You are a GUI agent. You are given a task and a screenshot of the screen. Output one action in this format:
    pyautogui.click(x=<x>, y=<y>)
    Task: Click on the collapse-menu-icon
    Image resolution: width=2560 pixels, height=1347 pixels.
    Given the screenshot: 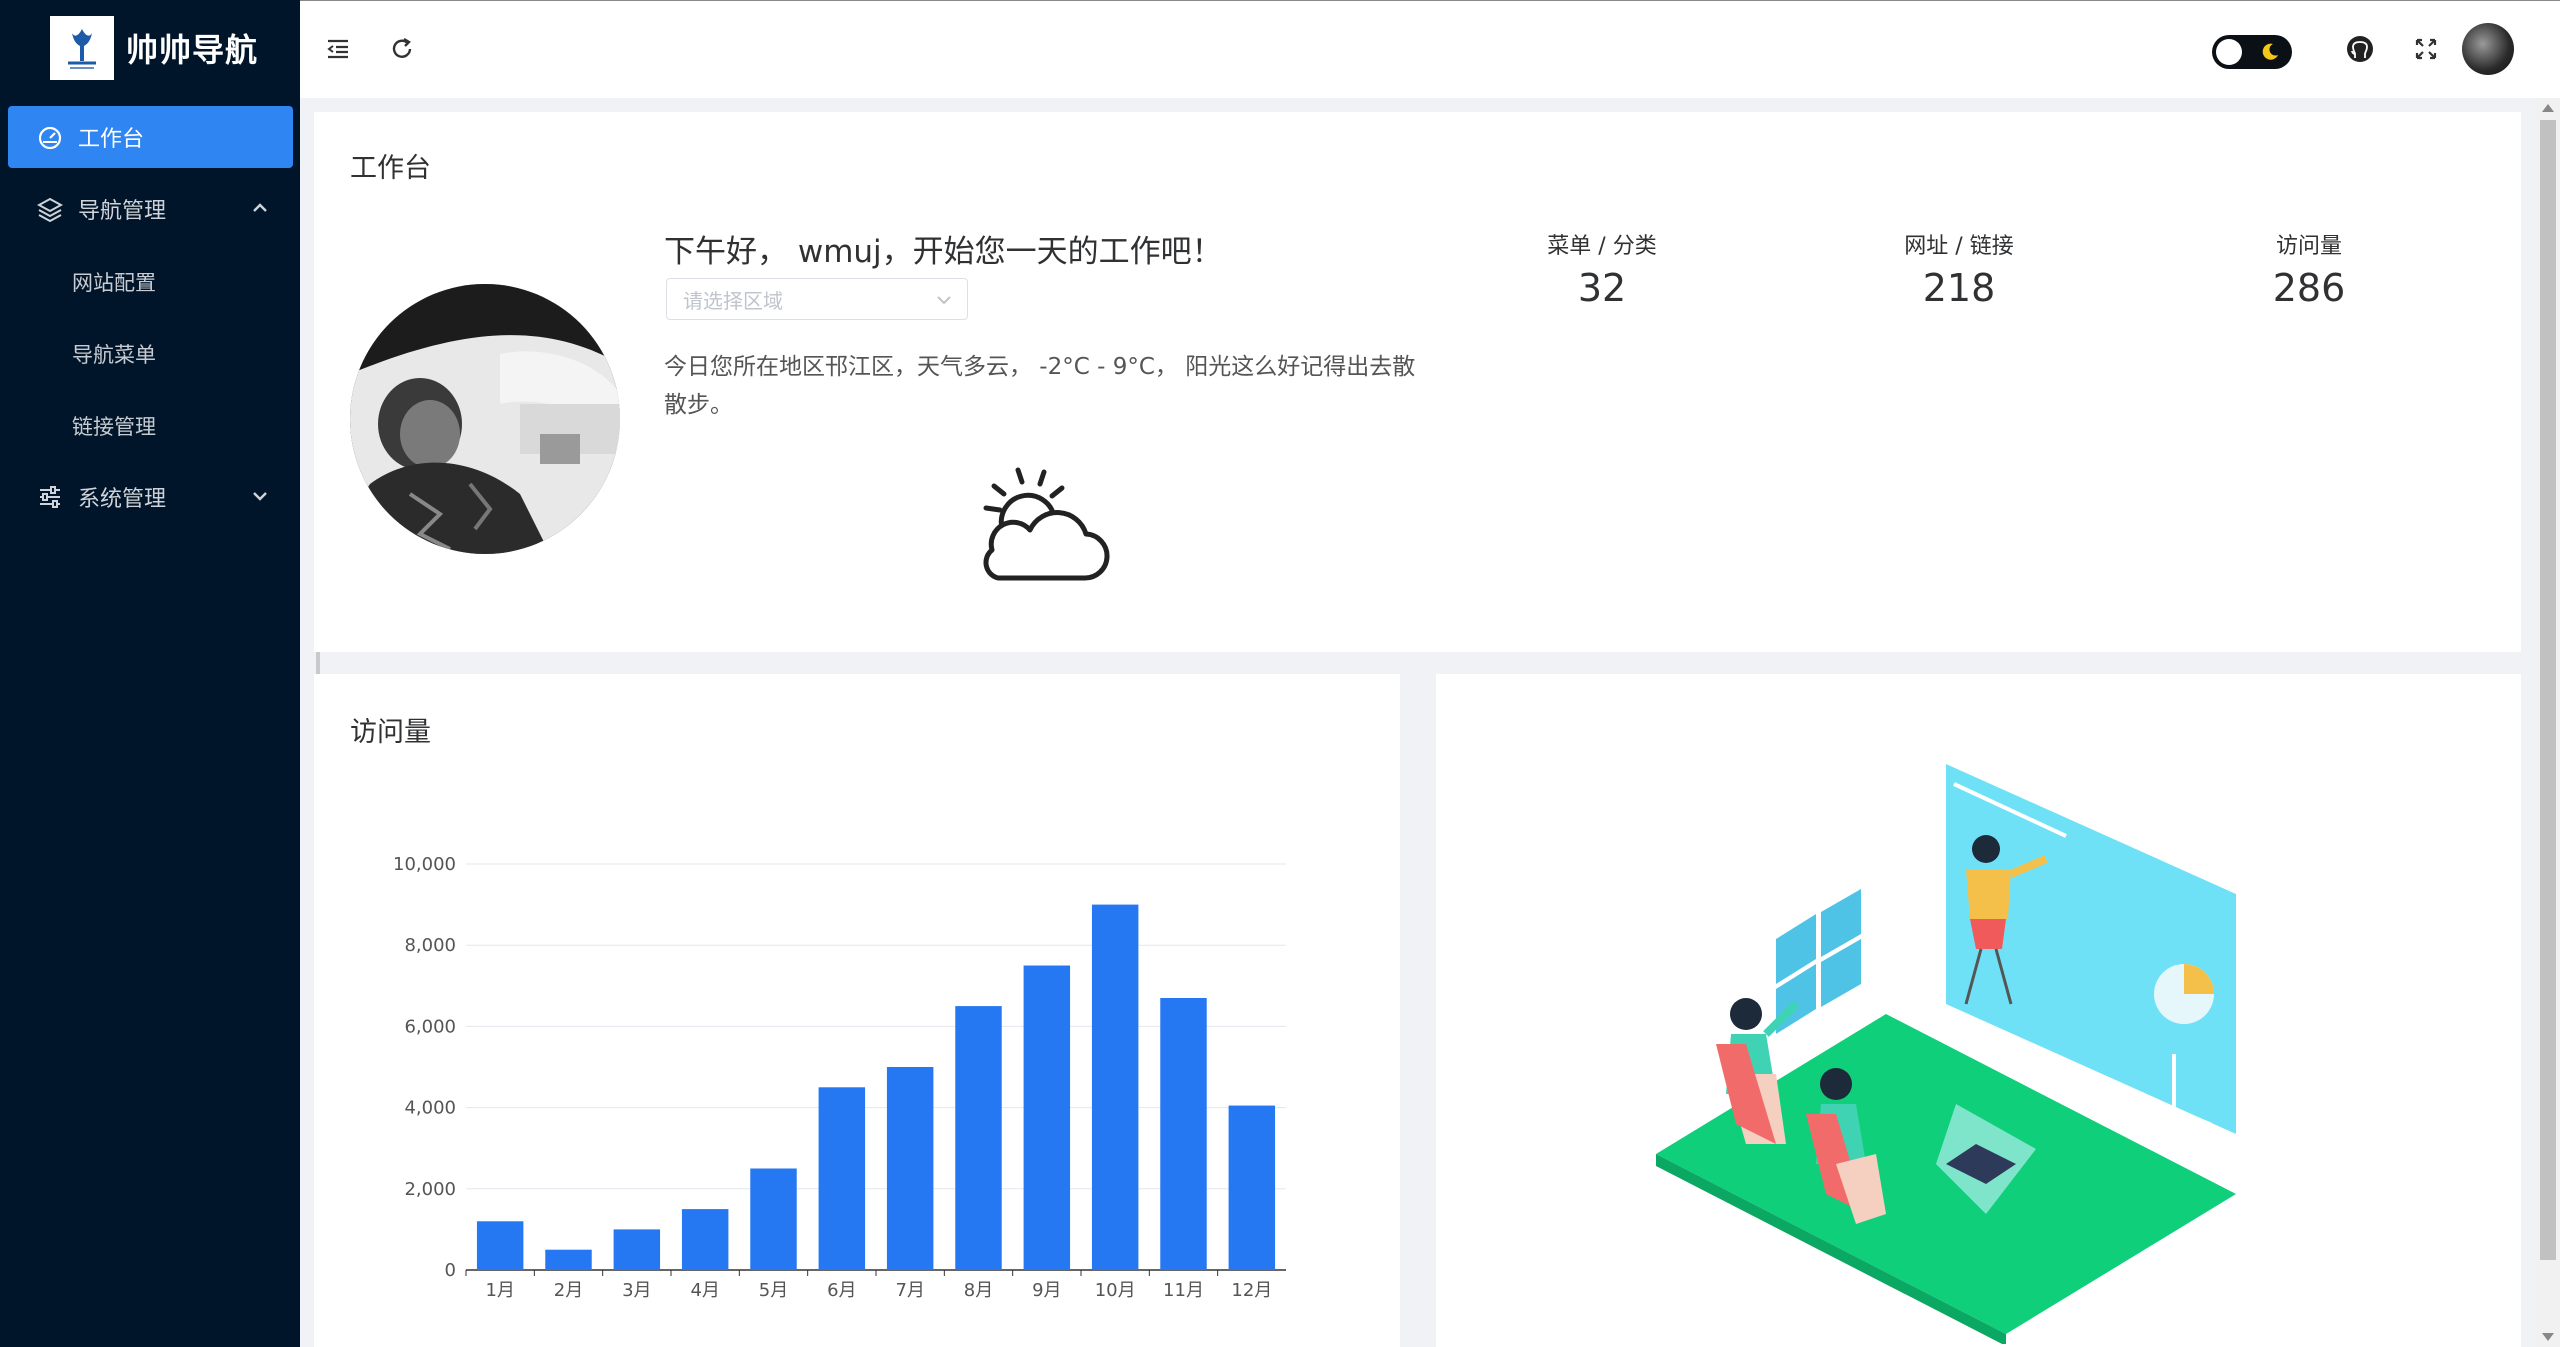 What is the action you would take?
    pyautogui.click(x=338, y=49)
    